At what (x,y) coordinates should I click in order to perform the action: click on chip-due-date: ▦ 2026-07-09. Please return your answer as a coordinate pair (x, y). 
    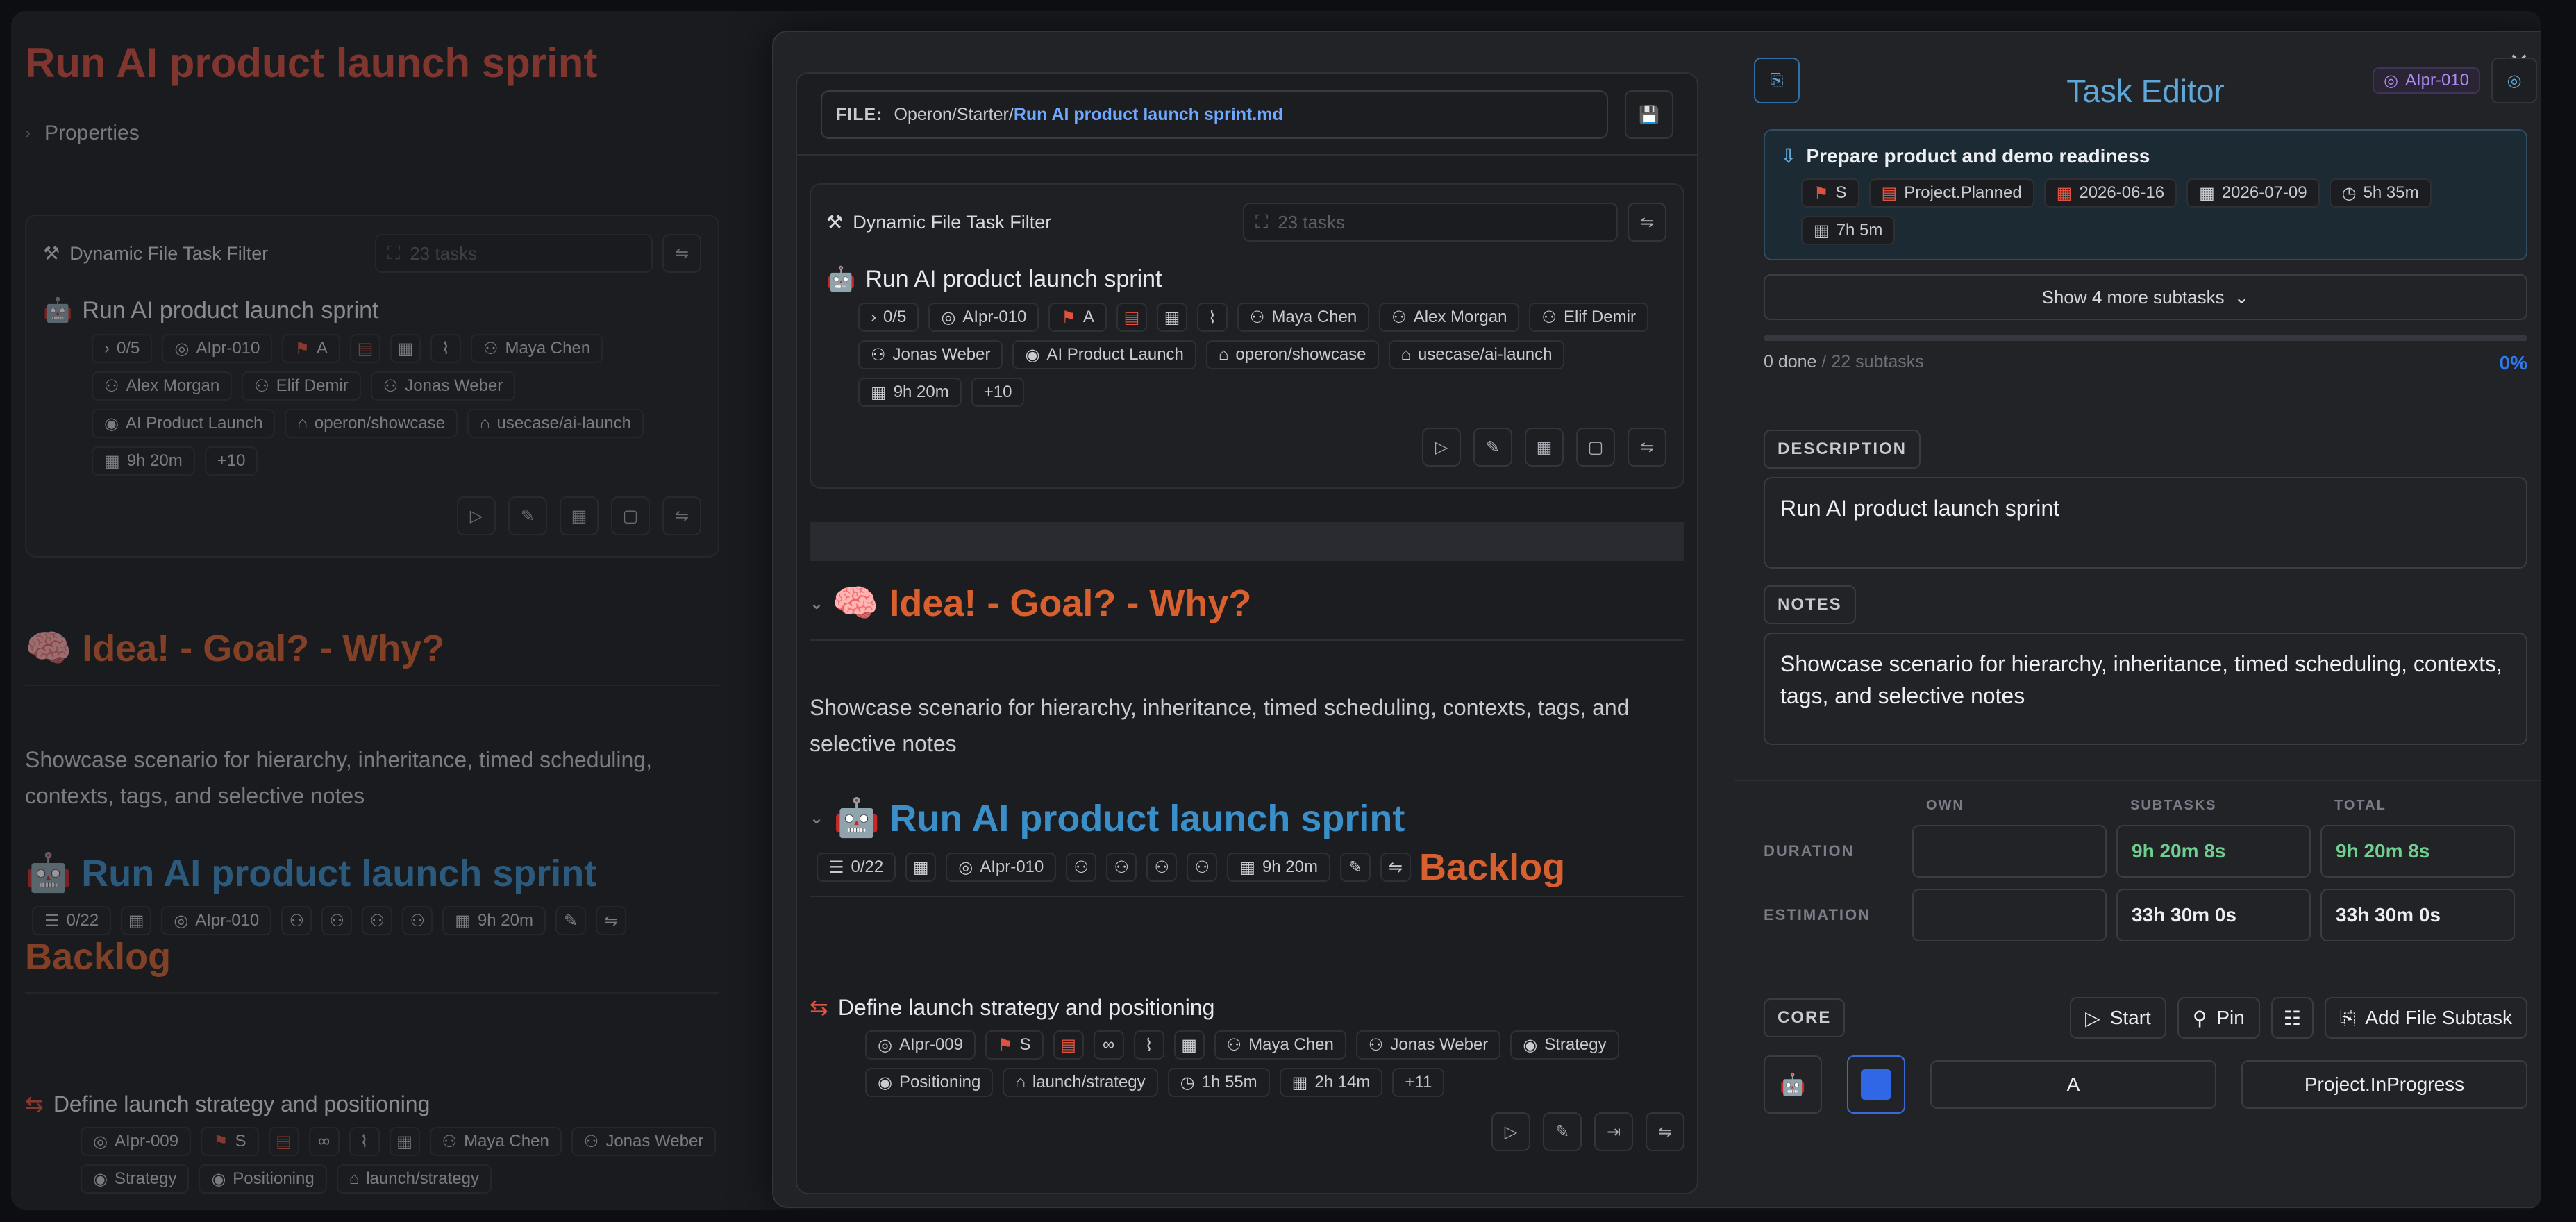
    Looking at the image, I should click on (2253, 193).